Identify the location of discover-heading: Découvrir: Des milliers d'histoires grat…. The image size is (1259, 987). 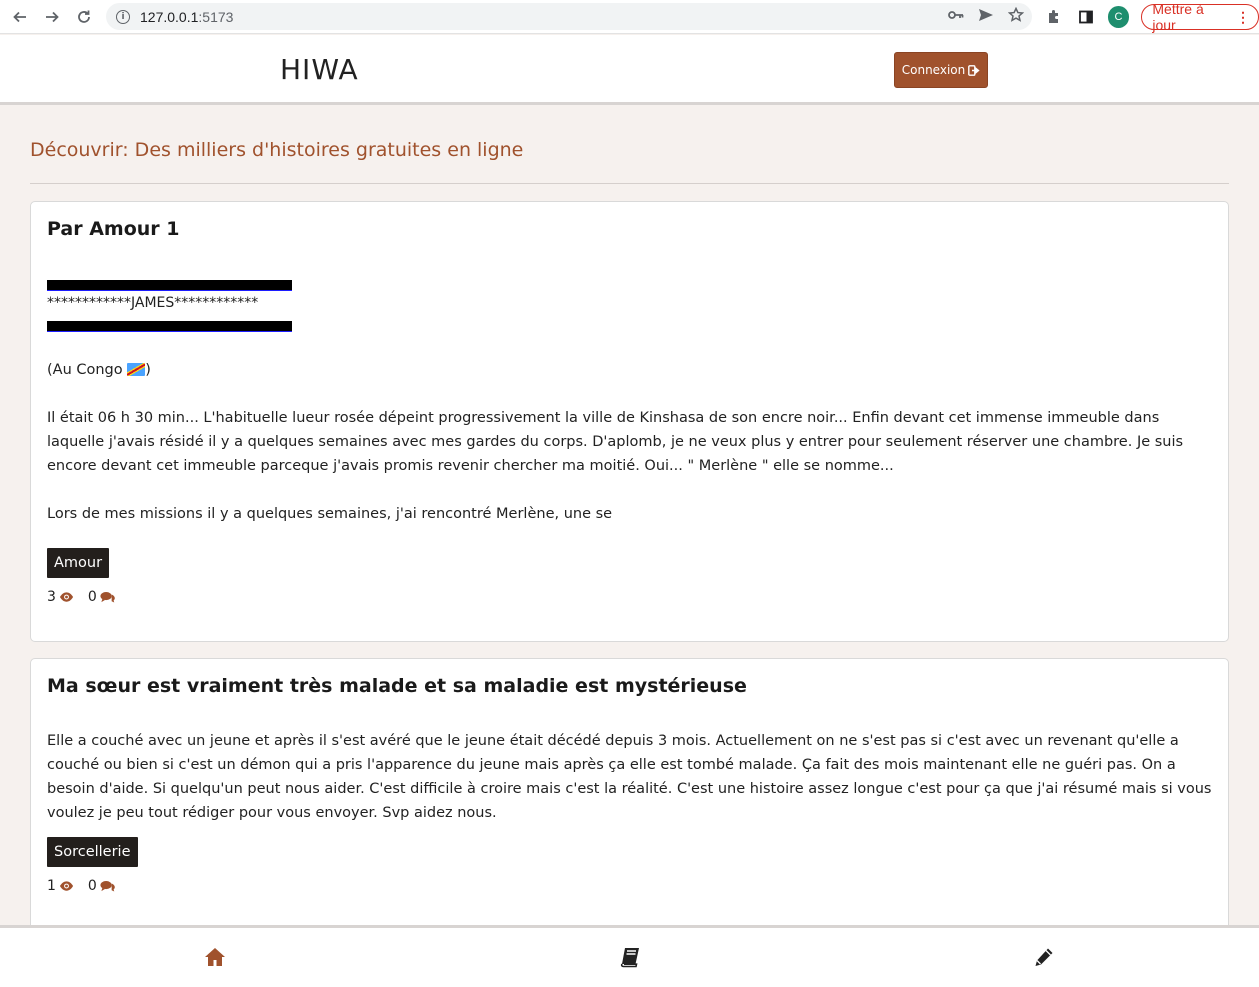
(277, 150).